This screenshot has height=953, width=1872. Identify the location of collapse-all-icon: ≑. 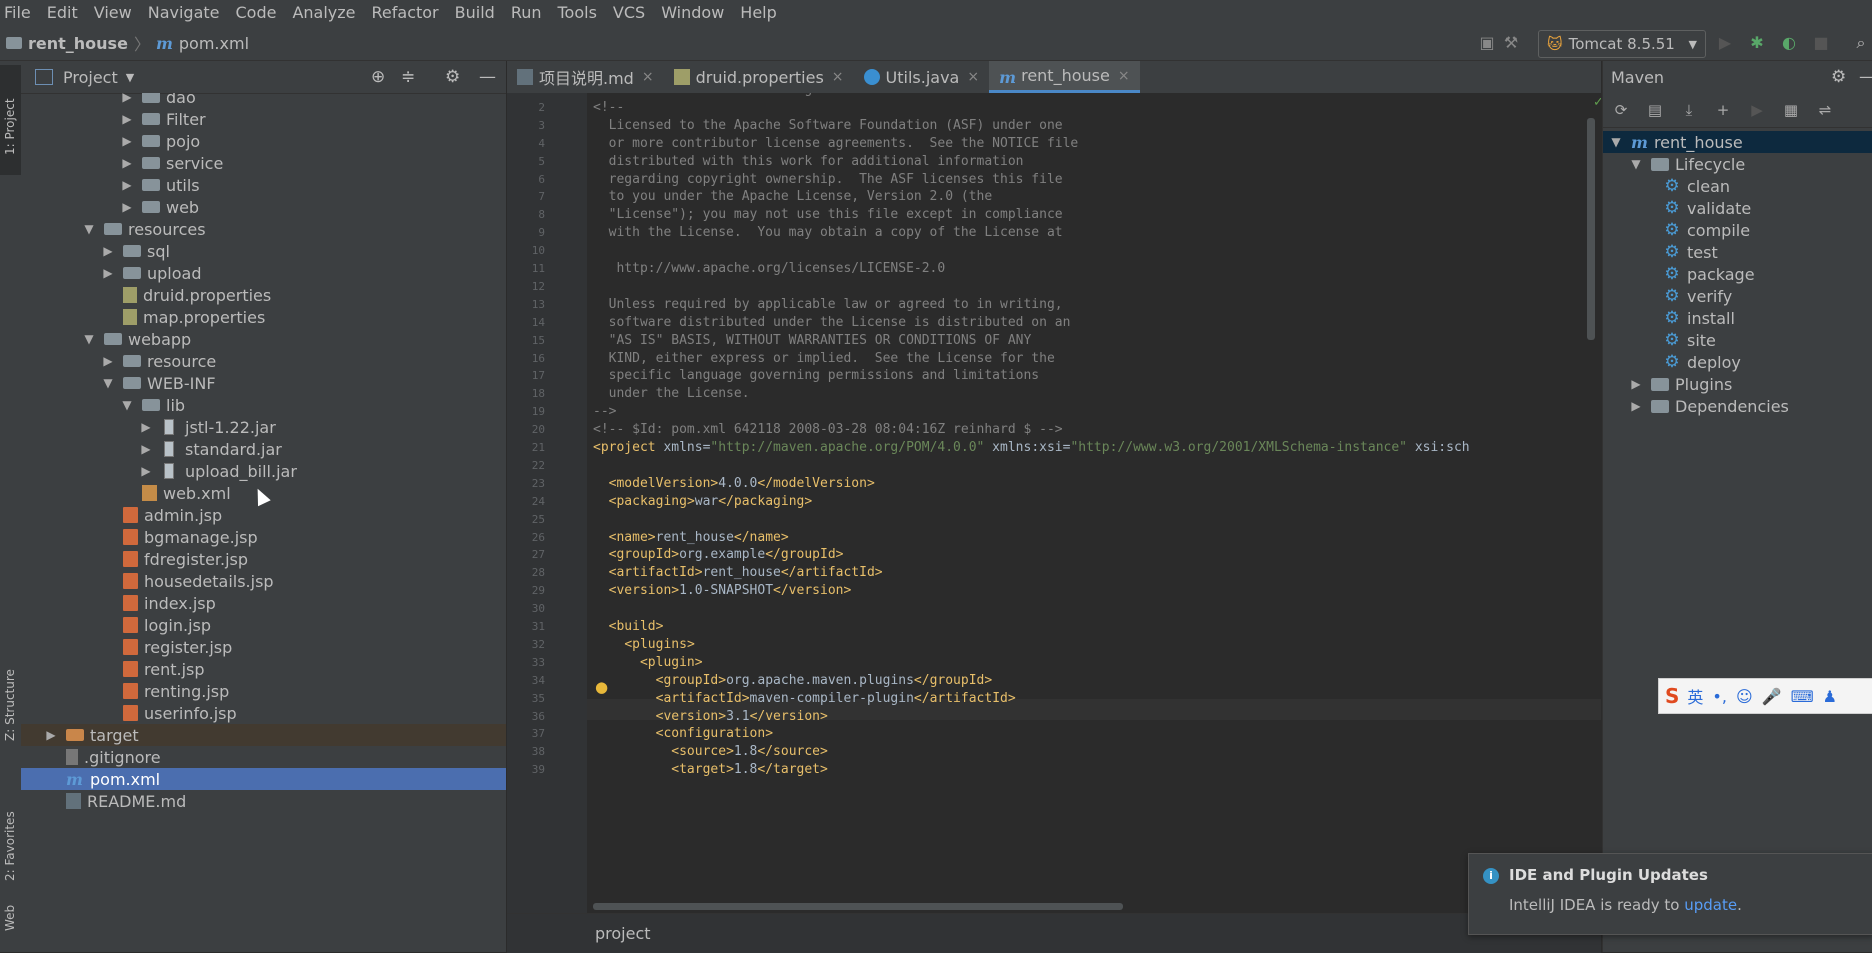
(408, 77).